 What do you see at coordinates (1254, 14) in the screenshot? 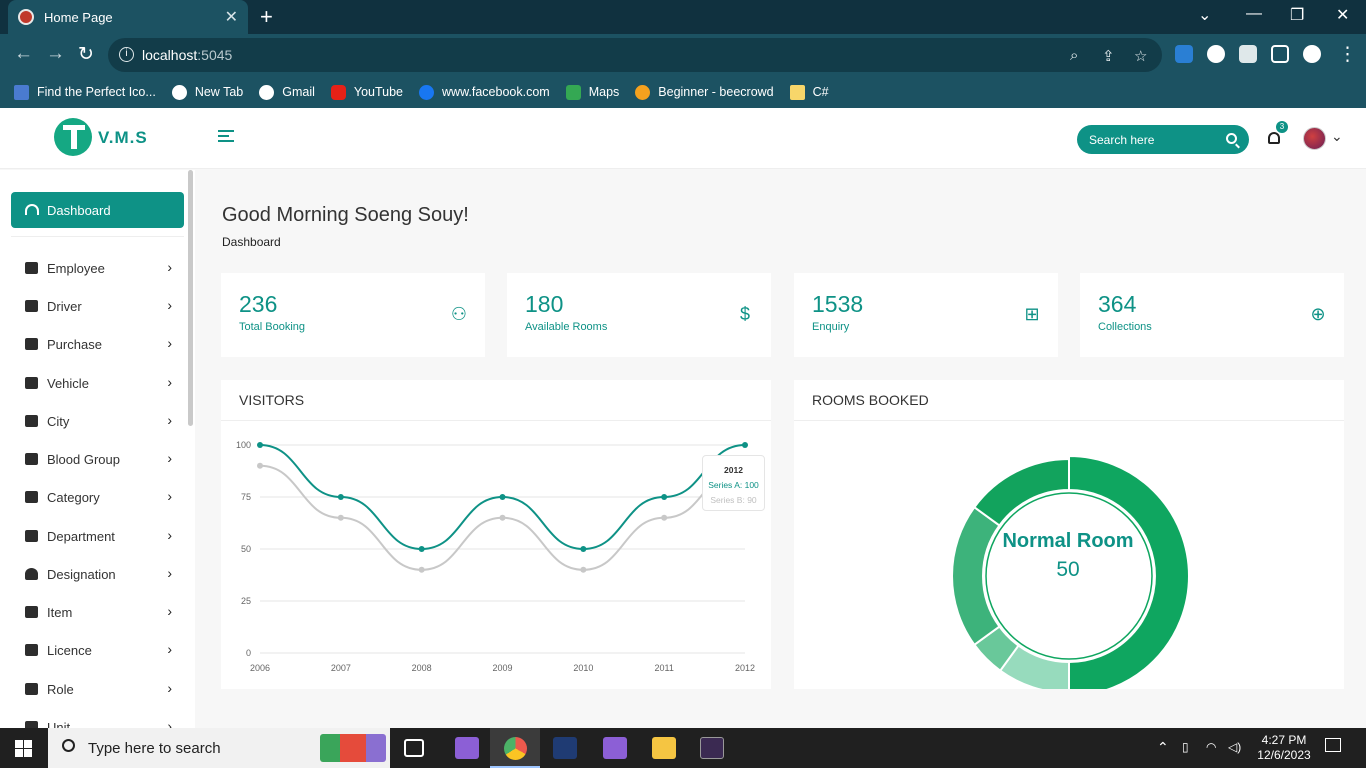
I see `minimize-icon: —` at bounding box center [1254, 14].